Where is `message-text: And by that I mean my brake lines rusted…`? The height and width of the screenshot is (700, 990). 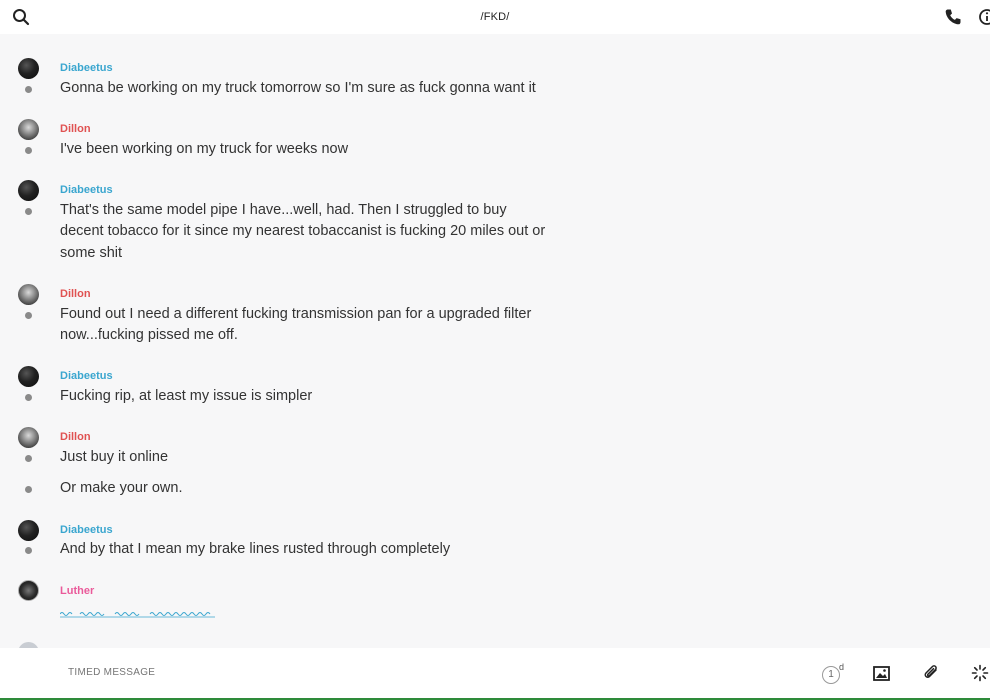 message-text: And by that I mean my brake lines rusted… is located at coordinates (255, 549).